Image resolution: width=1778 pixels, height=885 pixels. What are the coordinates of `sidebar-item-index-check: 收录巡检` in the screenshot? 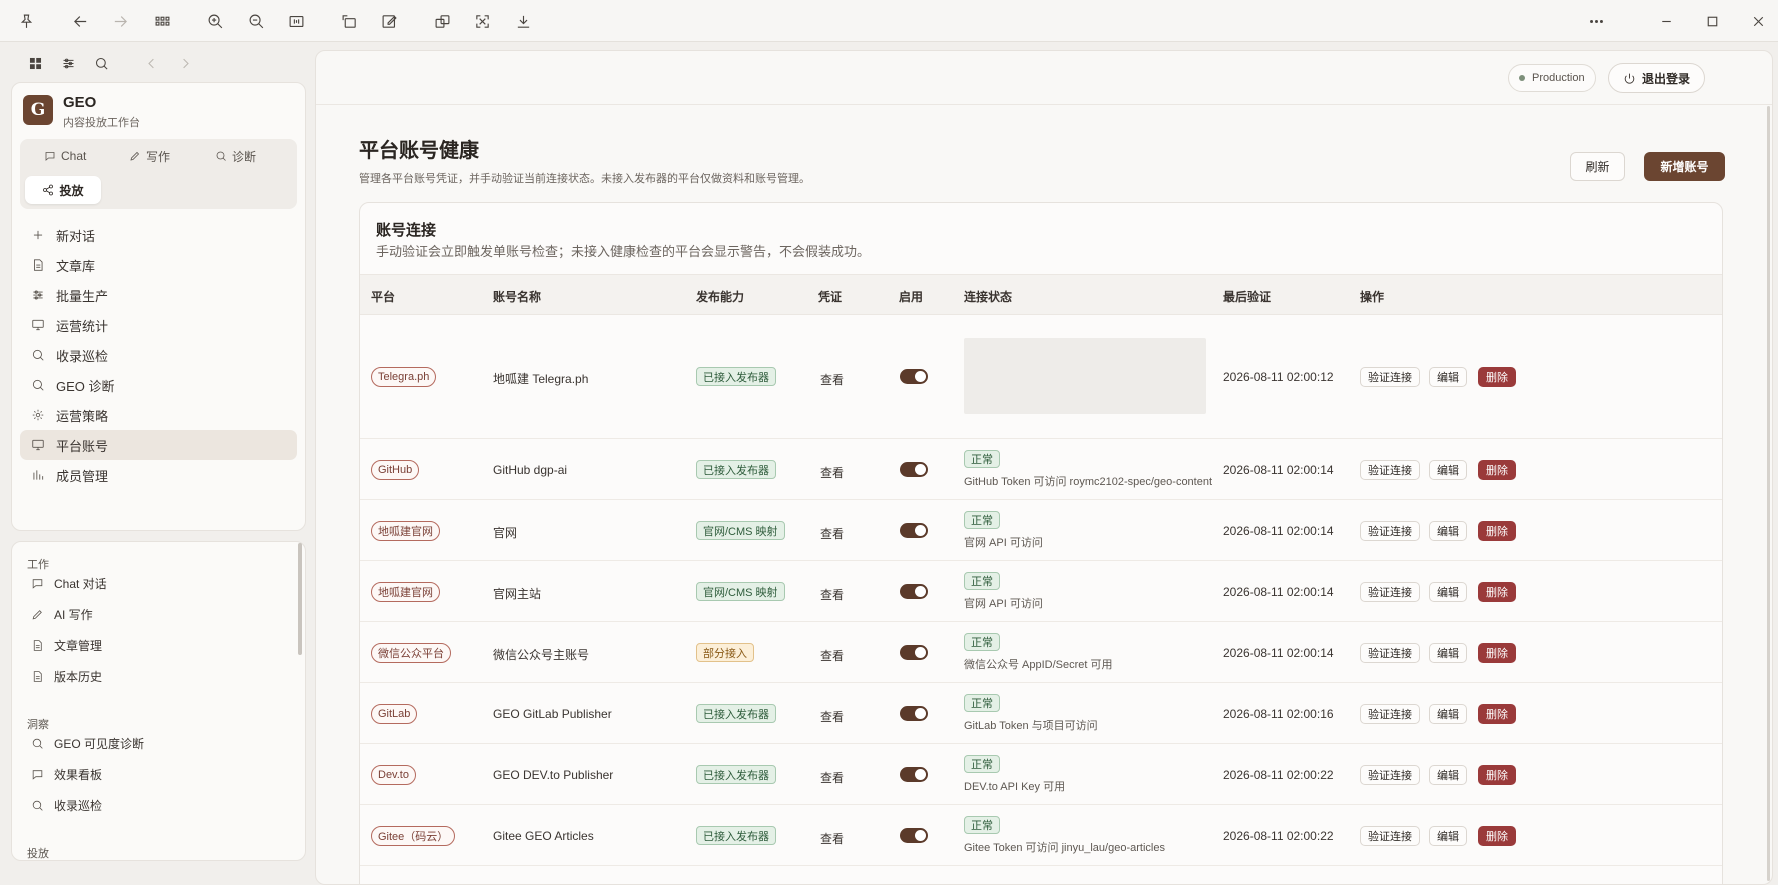 It's located at (158, 355).